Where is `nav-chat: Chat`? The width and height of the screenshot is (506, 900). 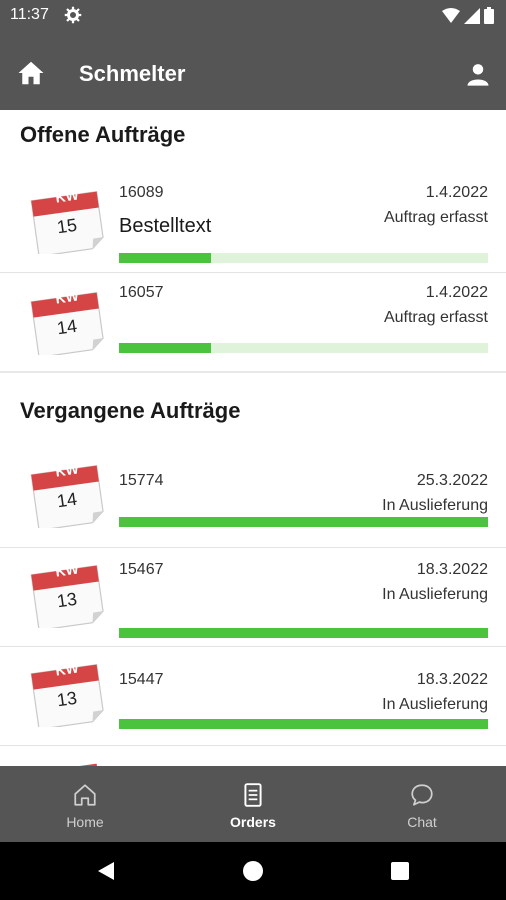 nav-chat: Chat is located at coordinates (422, 804).